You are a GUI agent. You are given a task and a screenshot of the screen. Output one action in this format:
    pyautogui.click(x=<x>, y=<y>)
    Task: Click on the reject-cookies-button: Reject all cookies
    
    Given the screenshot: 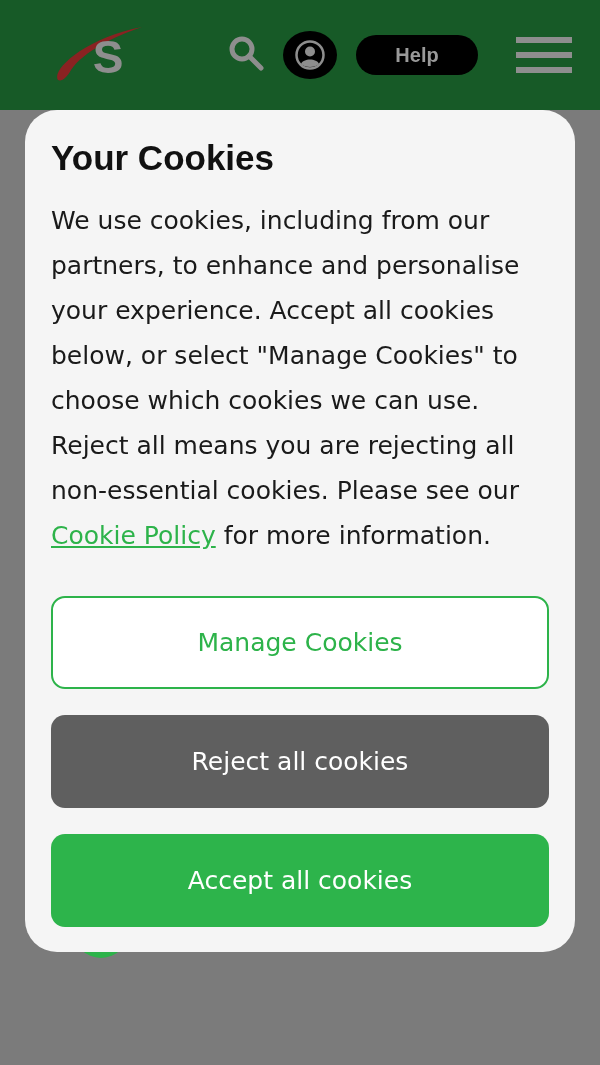 What is the action you would take?
    pyautogui.click(x=300, y=761)
    